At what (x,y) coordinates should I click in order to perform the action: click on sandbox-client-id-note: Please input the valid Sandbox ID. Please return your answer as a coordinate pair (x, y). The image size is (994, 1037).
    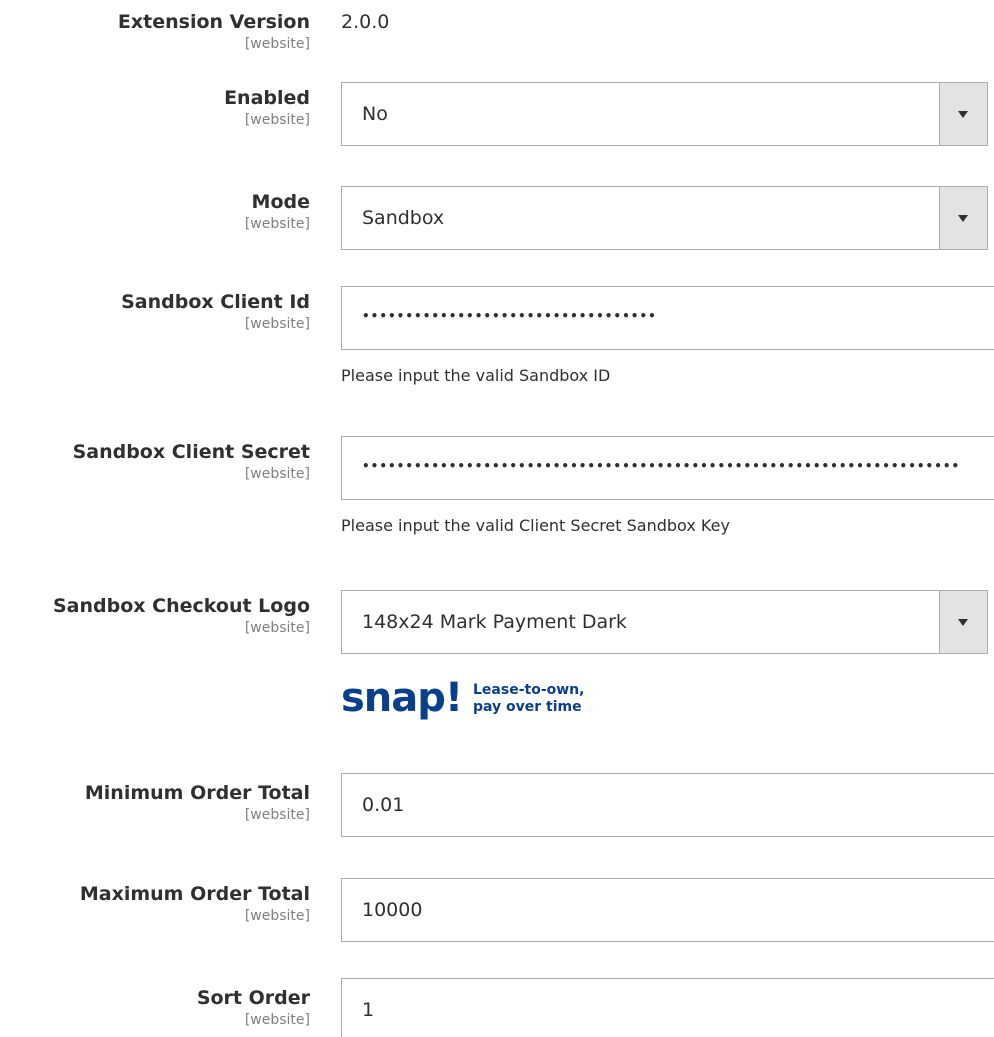
    Looking at the image, I should click on (476, 375).